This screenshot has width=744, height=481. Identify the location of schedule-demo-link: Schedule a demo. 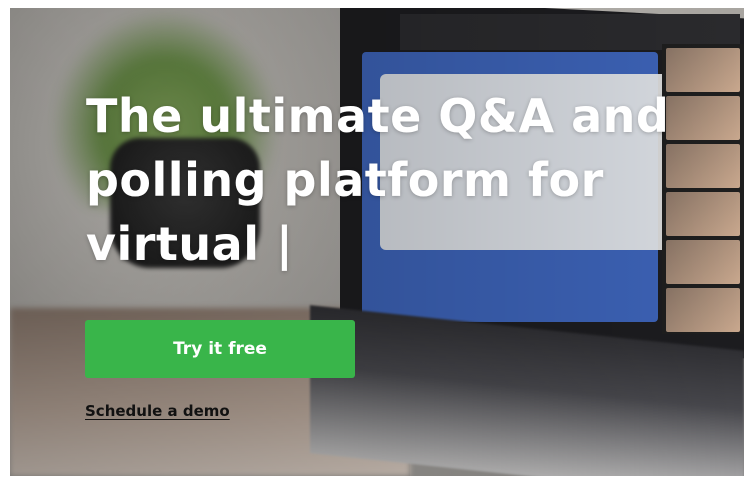
(157, 411).